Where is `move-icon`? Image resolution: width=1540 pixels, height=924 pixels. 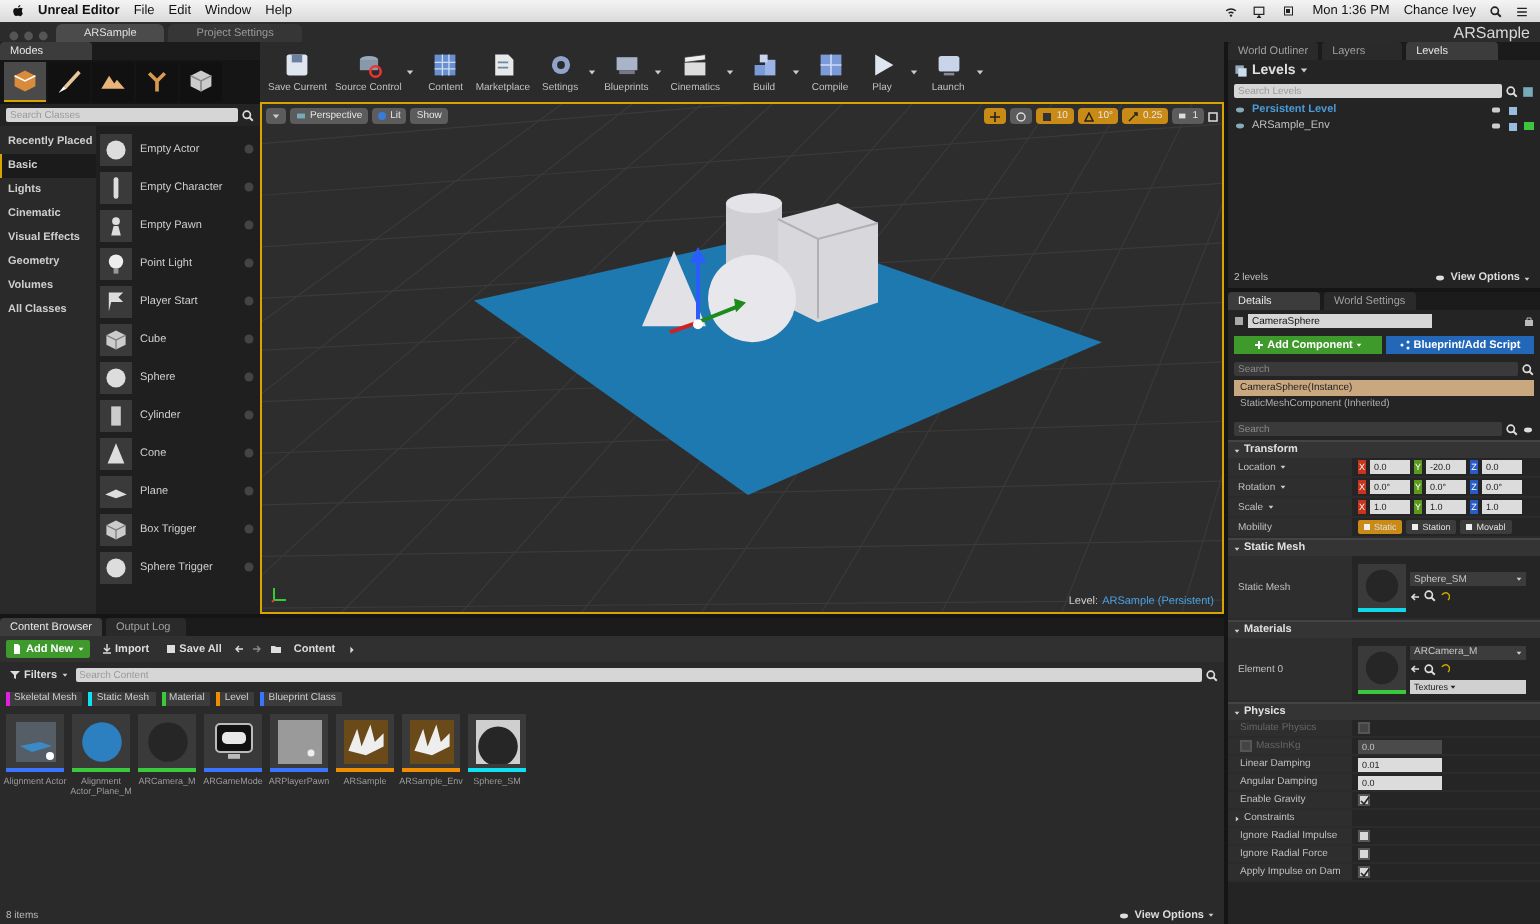 move-icon is located at coordinates (995, 116).